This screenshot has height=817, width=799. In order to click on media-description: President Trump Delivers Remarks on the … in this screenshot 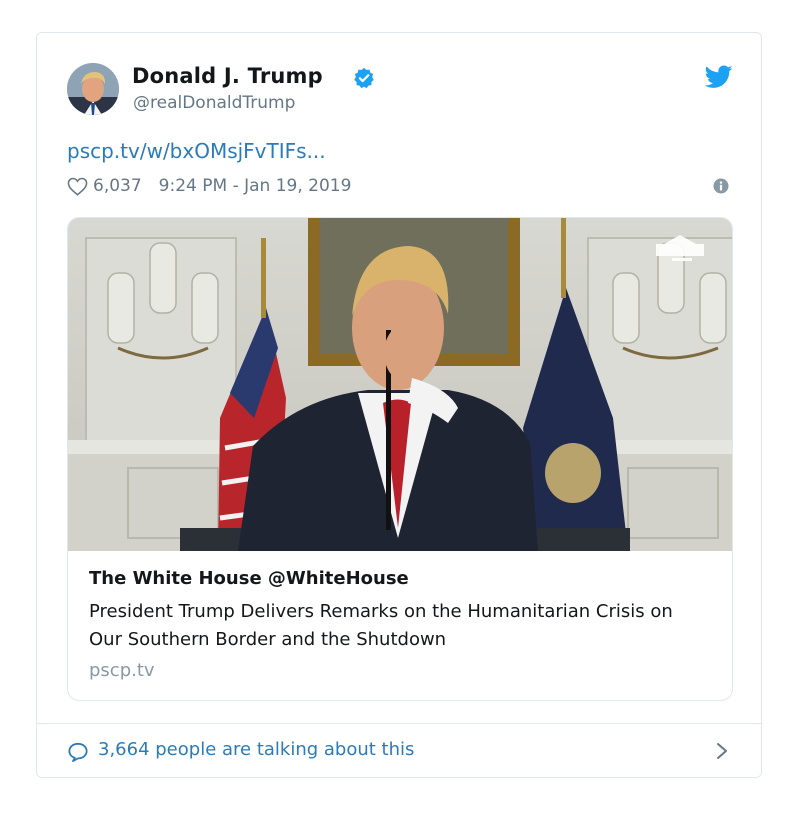, I will do `click(381, 625)`.